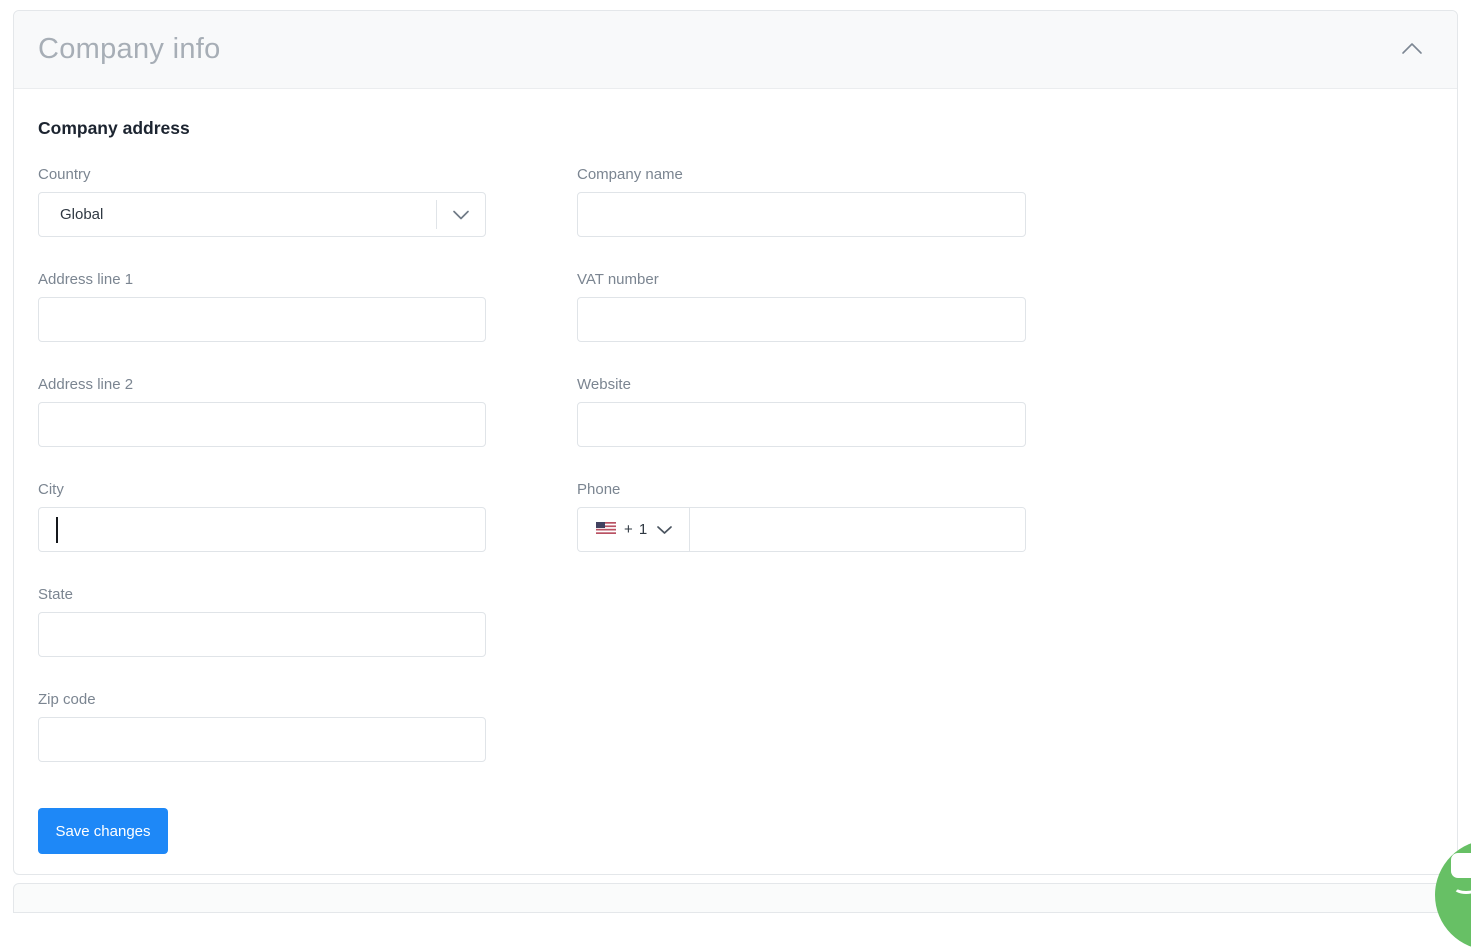 The image size is (1471, 950). I want to click on us-flag-icon, so click(606, 530).